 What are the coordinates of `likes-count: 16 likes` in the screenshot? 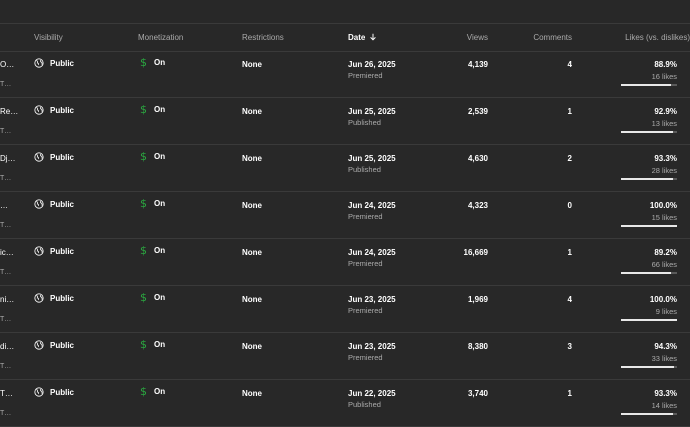 It's located at (664, 76).